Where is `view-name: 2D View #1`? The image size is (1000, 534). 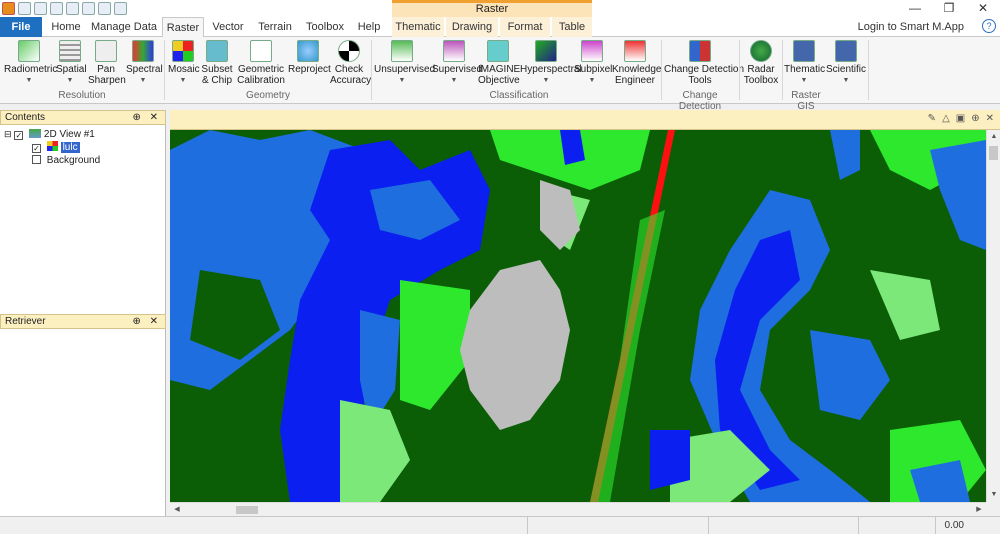 view-name: 2D View #1 is located at coordinates (69, 134).